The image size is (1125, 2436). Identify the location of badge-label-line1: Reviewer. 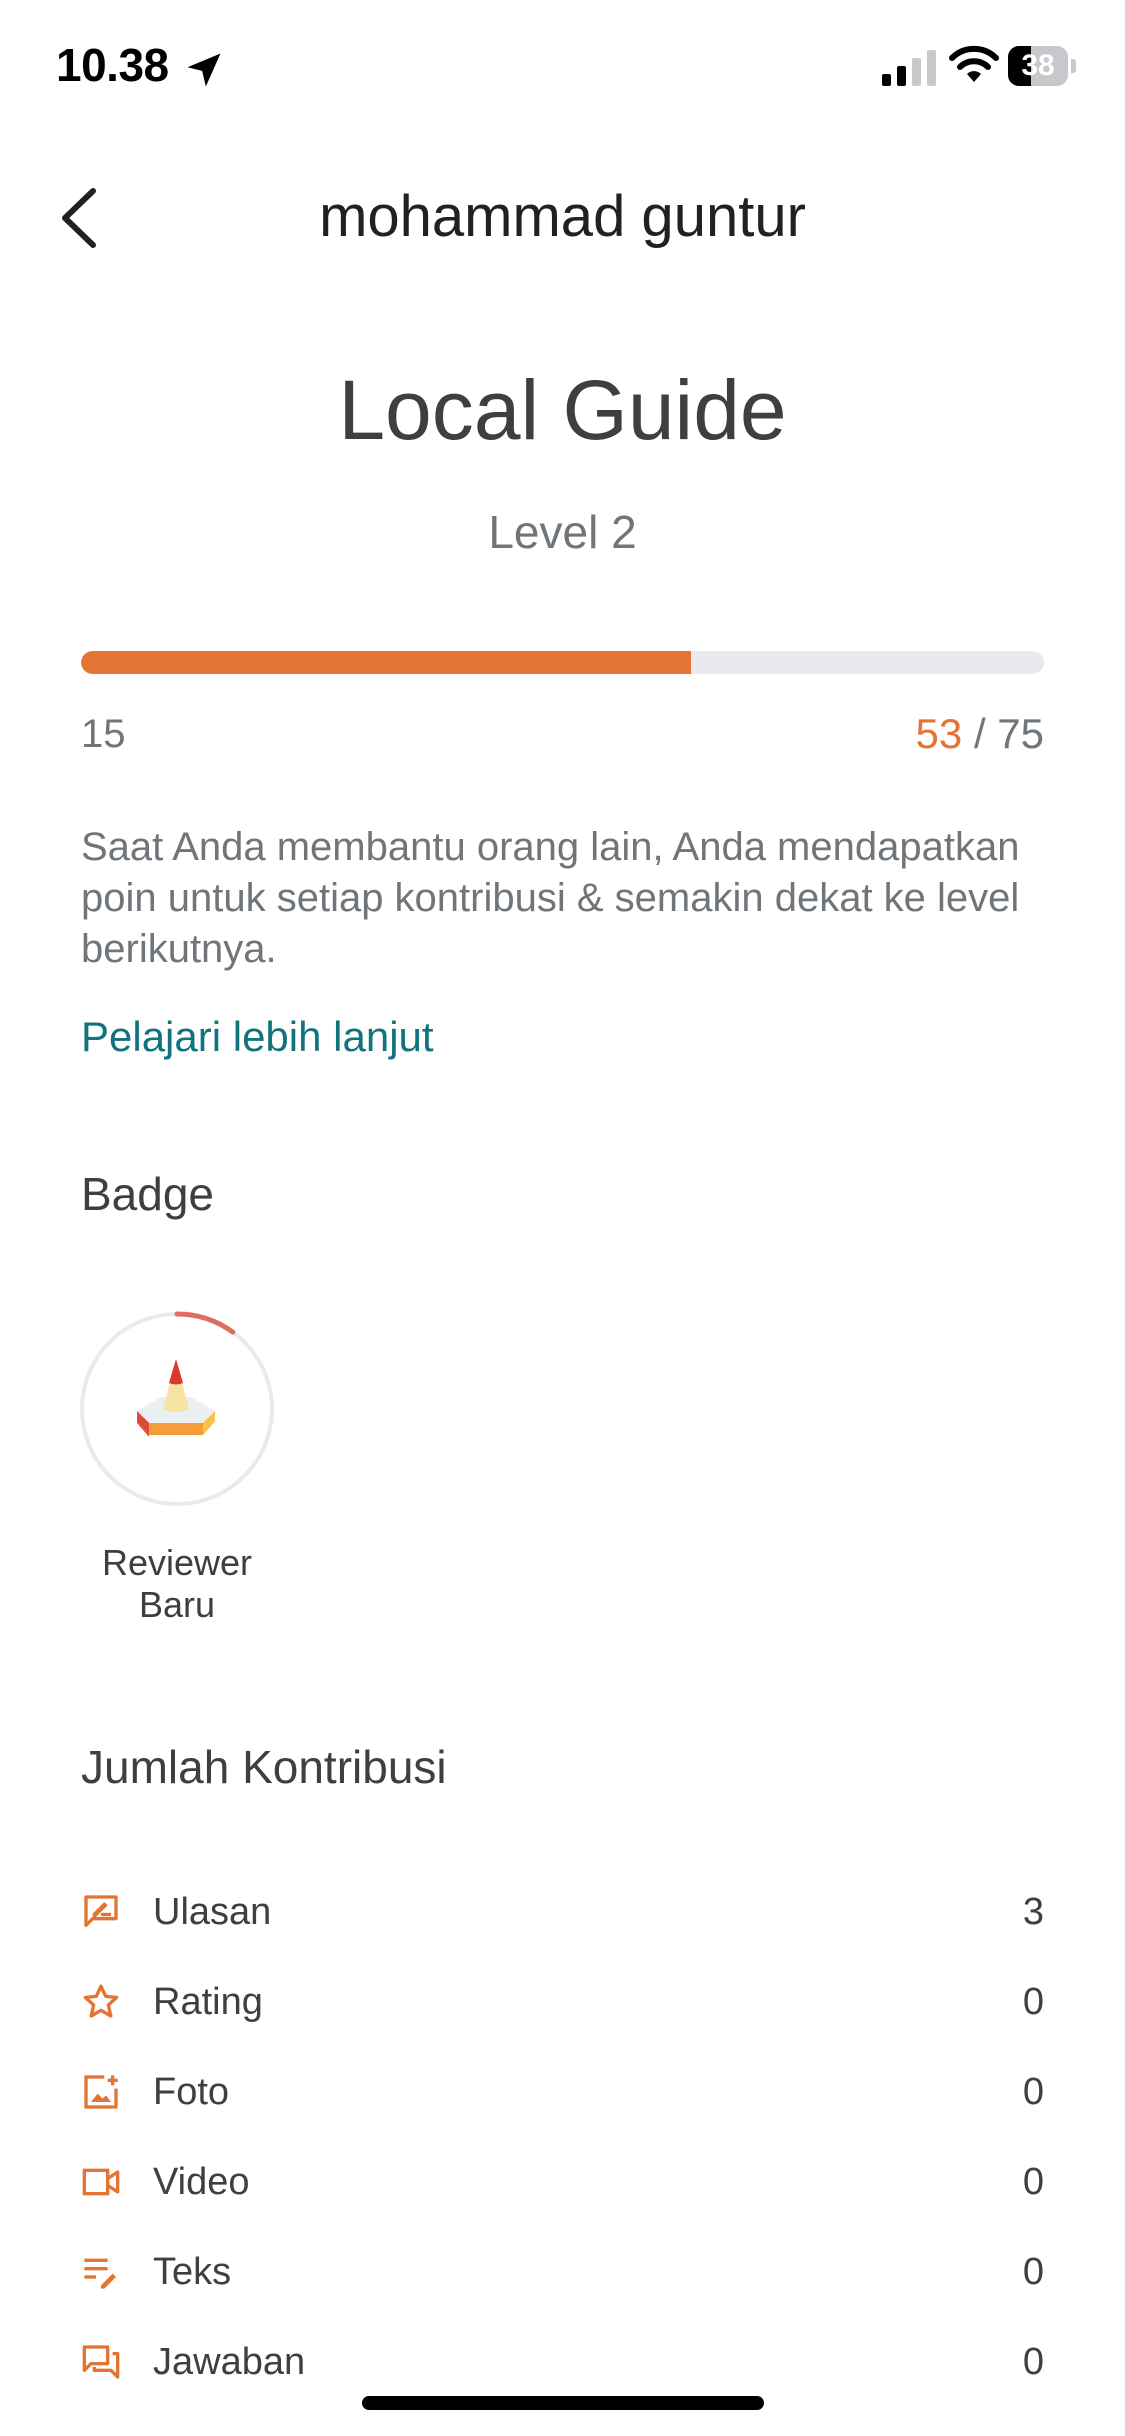
(177, 1562).